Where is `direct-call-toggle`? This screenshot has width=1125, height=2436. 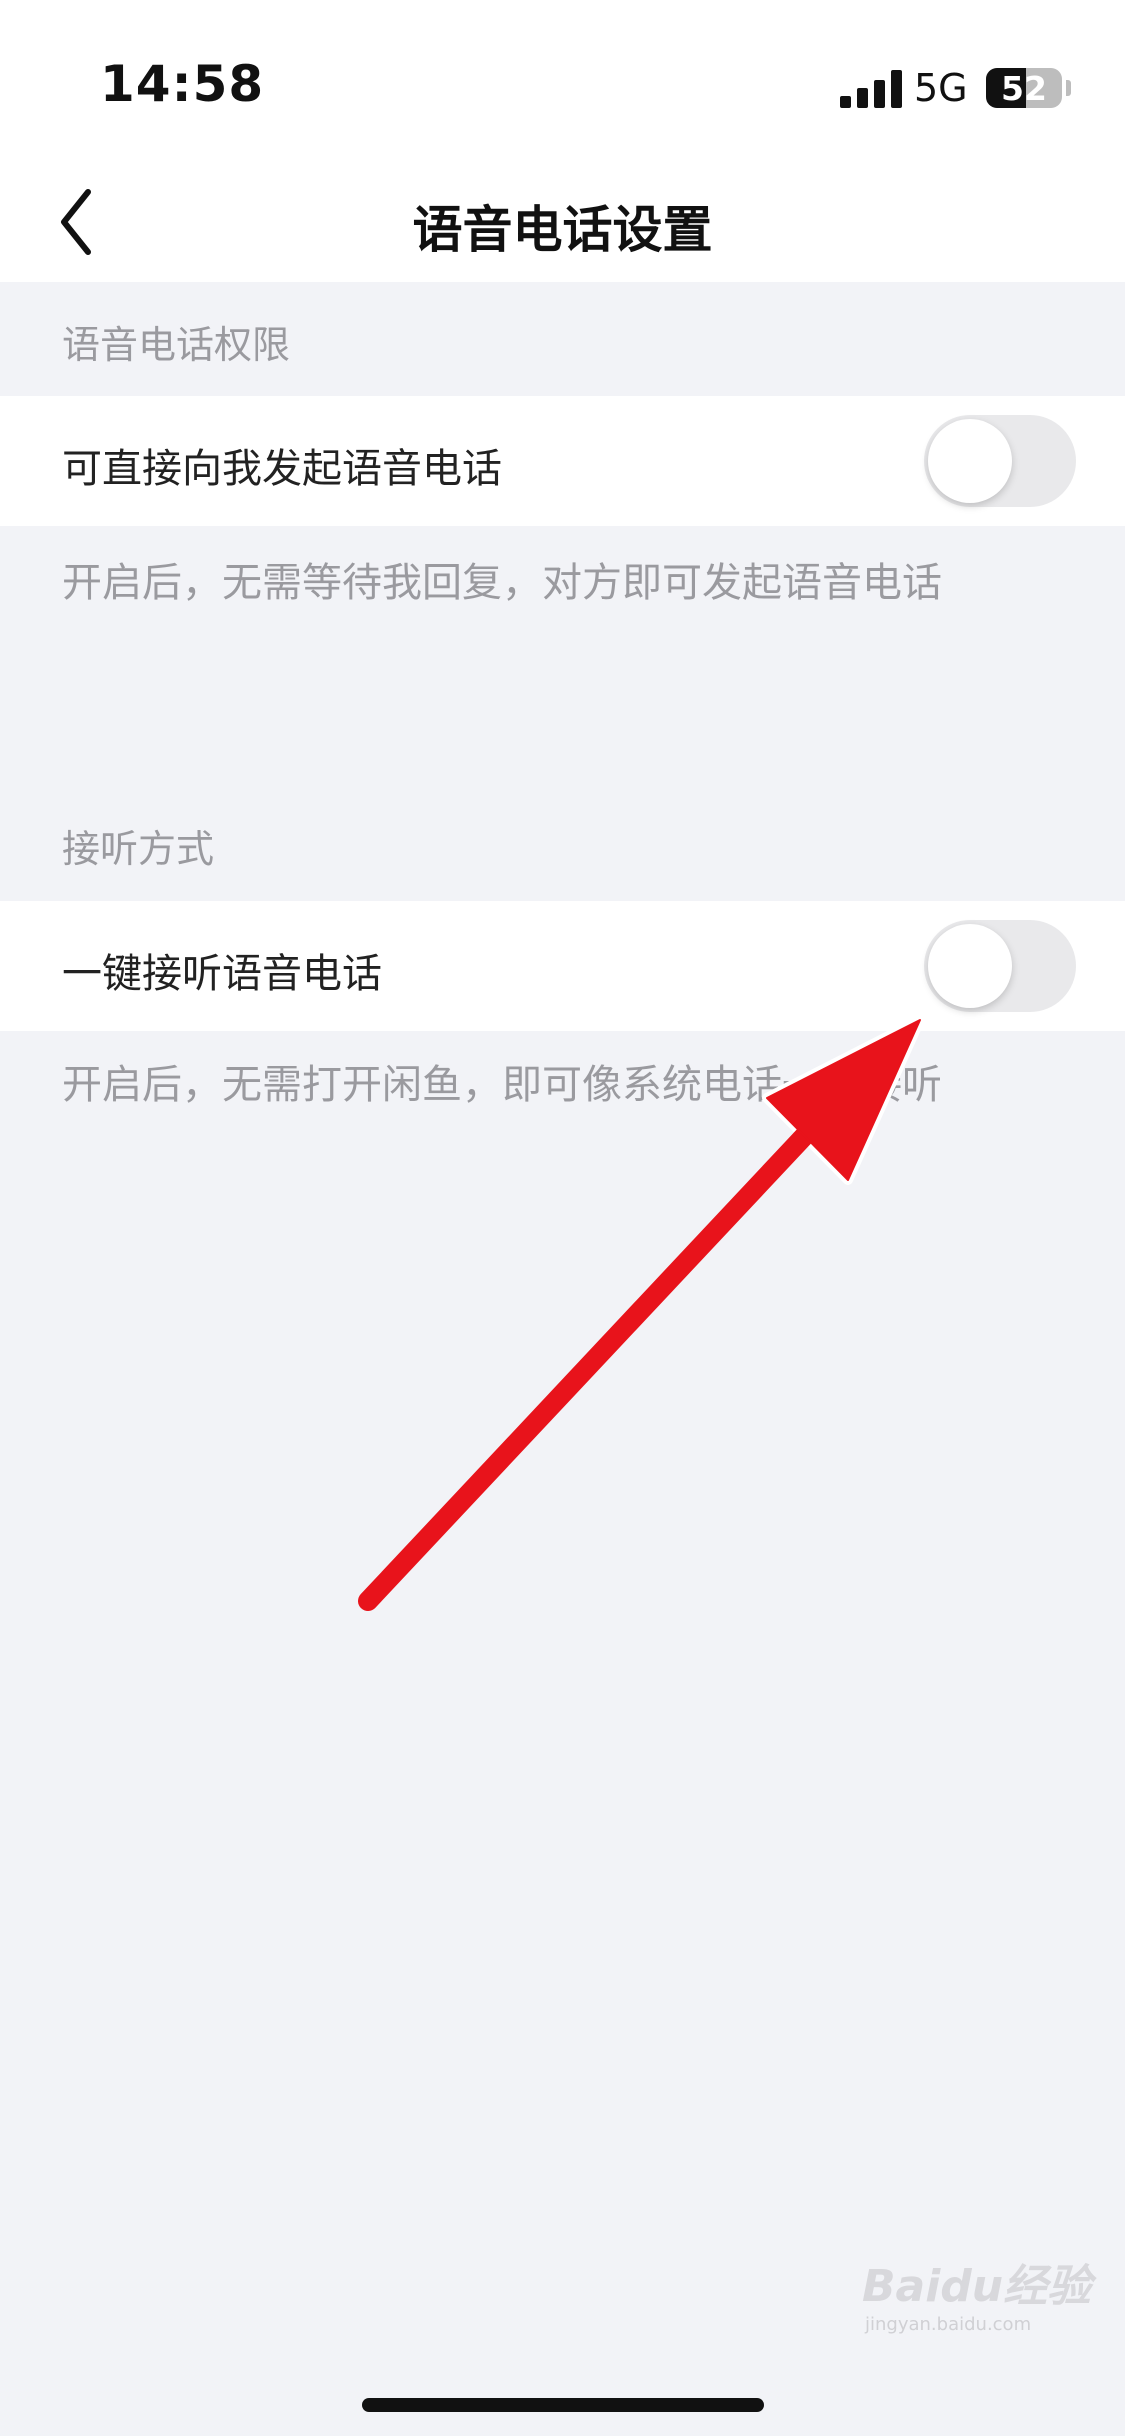 direct-call-toggle is located at coordinates (1000, 461).